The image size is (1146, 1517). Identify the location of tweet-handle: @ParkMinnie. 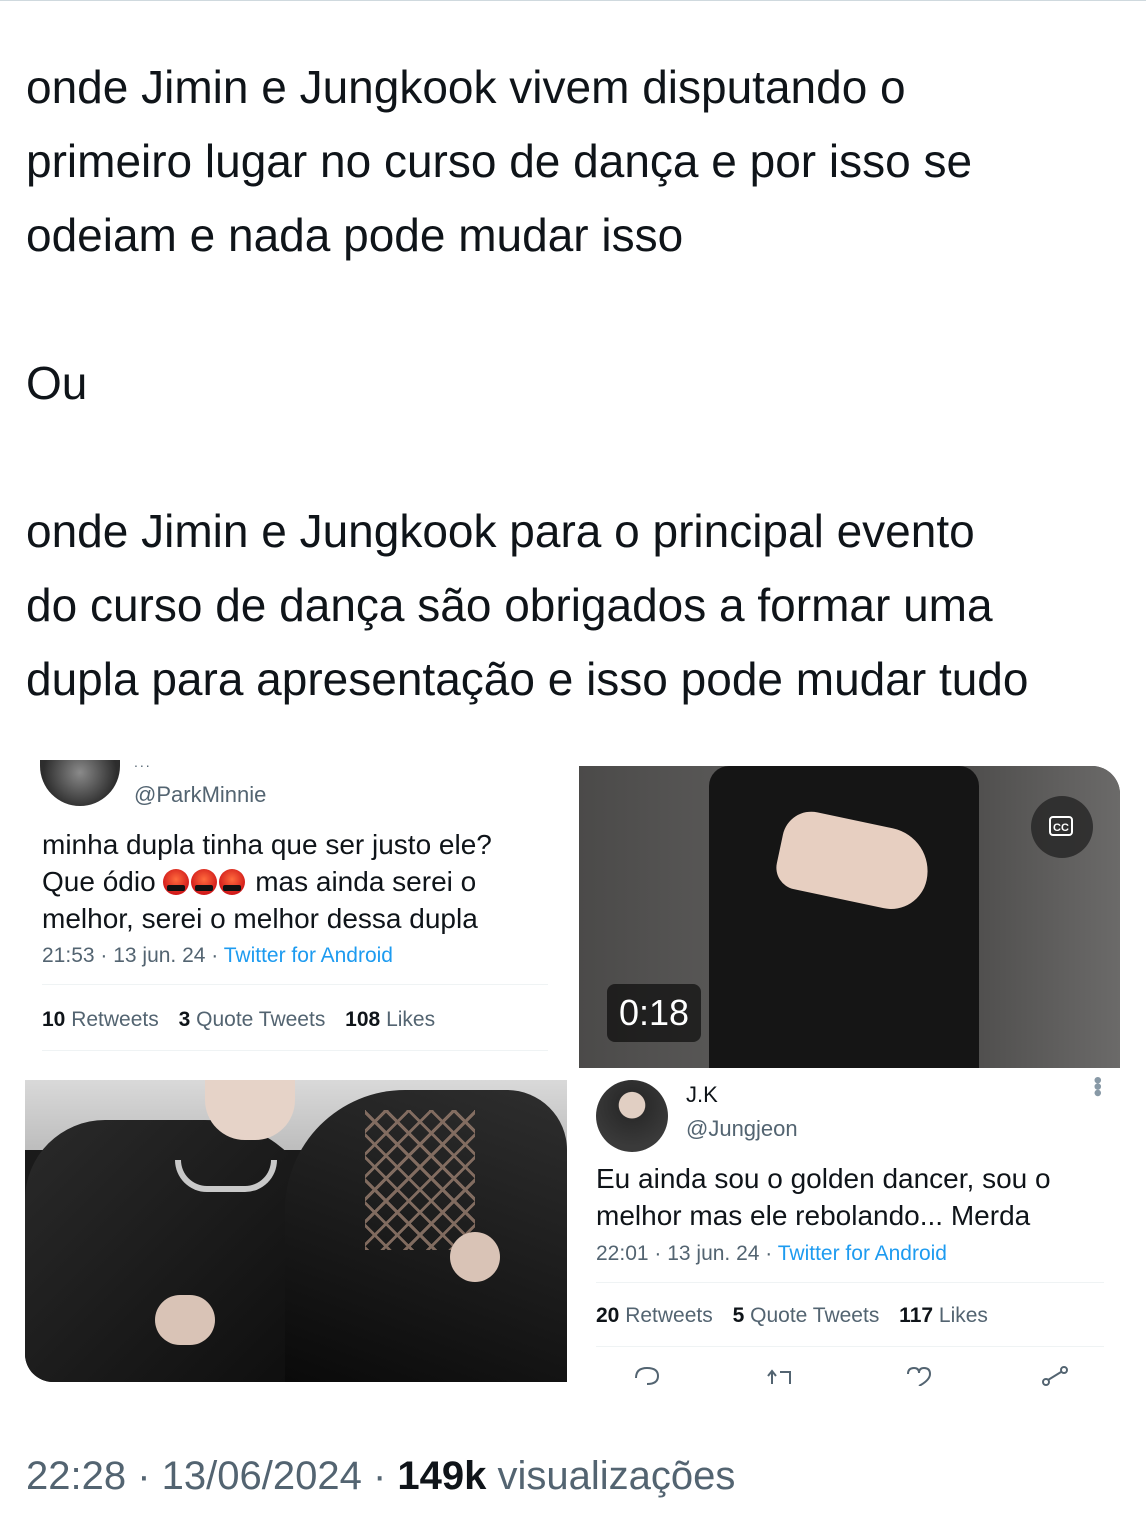
(200, 794).